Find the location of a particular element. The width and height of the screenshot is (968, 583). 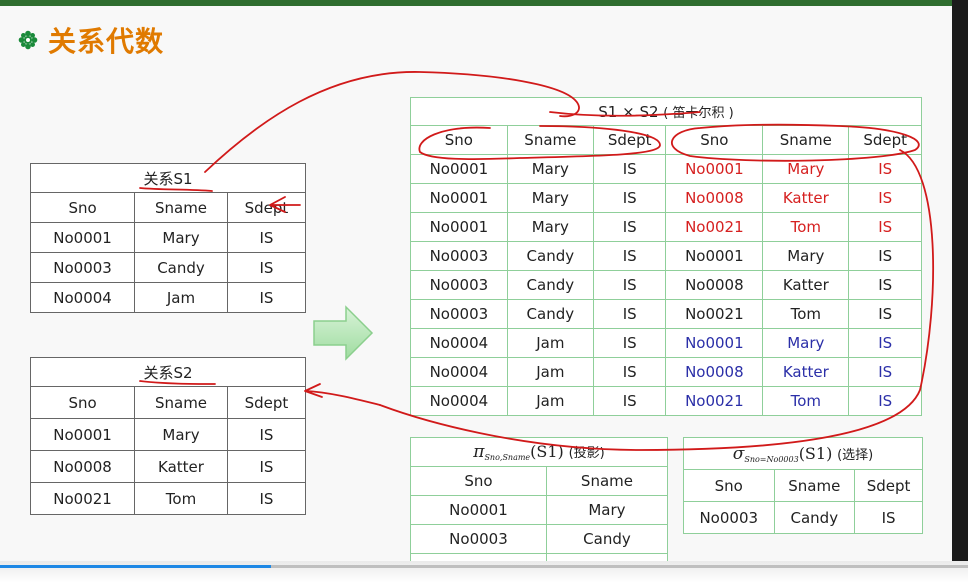

product-caption: S1 × S2 ( 笛卡尔积 ) is located at coordinates (666, 111).